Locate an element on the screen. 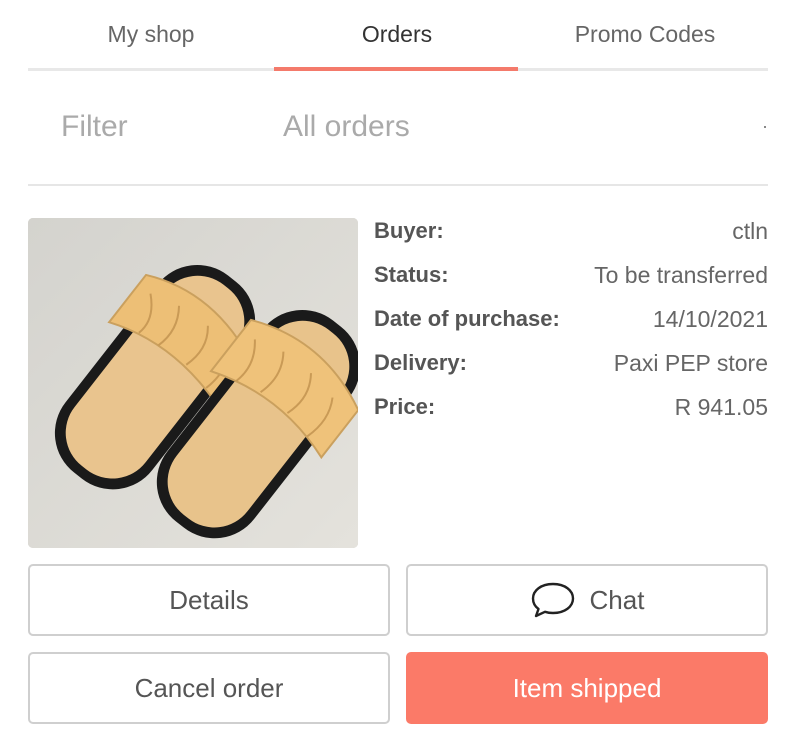  speech-bubble-icon is located at coordinates (552, 600).